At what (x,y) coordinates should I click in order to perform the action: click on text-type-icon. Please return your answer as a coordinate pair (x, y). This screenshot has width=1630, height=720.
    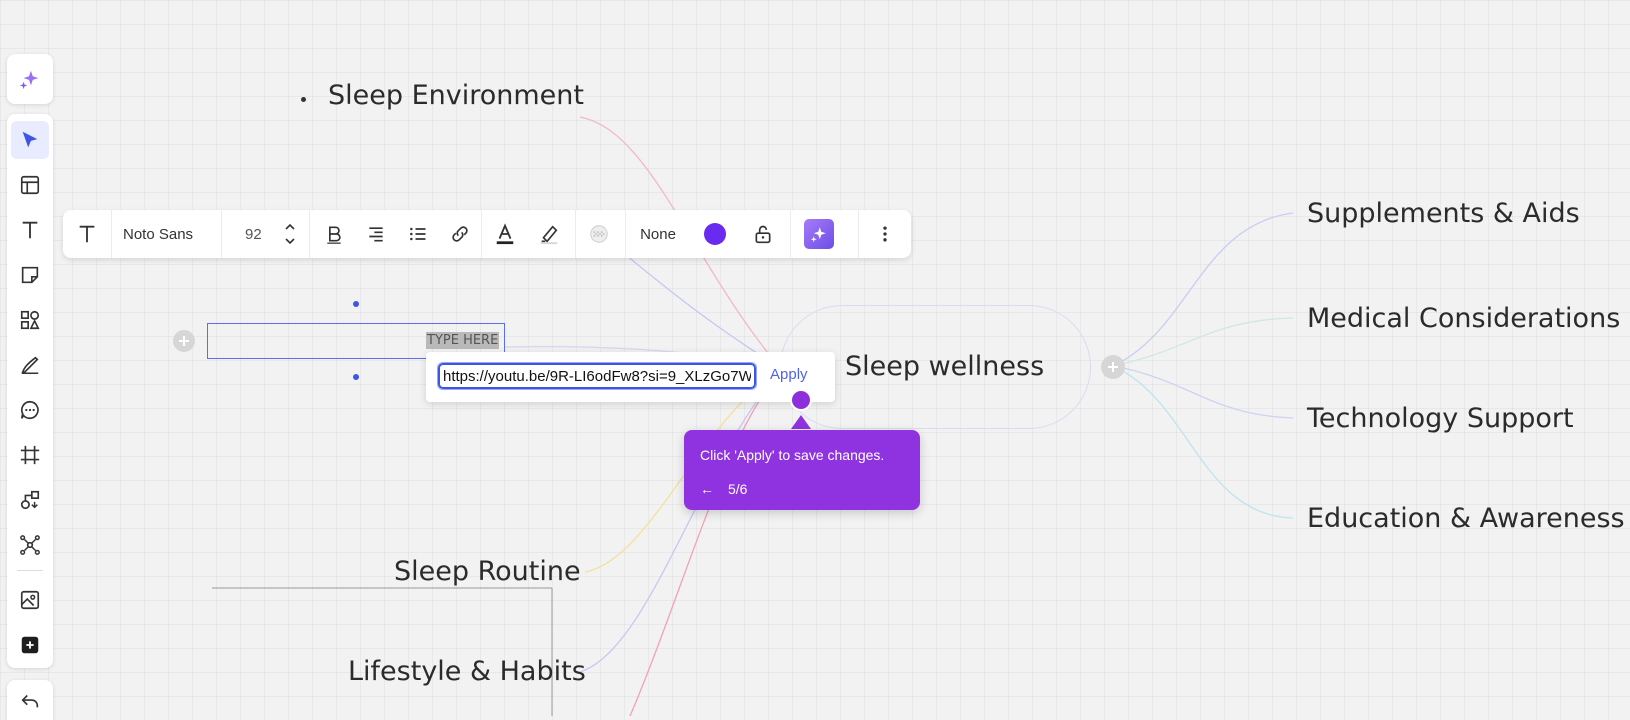
    Looking at the image, I should click on (87, 234).